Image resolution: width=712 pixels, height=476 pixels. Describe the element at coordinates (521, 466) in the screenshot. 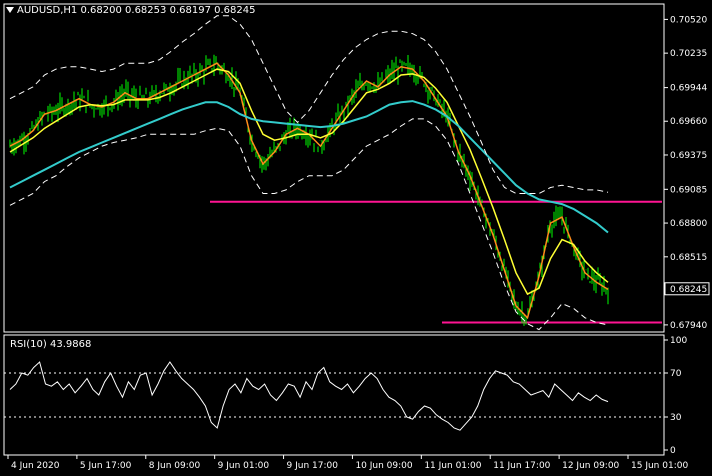

I see `x-tick-label: 11 Jun 17:00` at that location.